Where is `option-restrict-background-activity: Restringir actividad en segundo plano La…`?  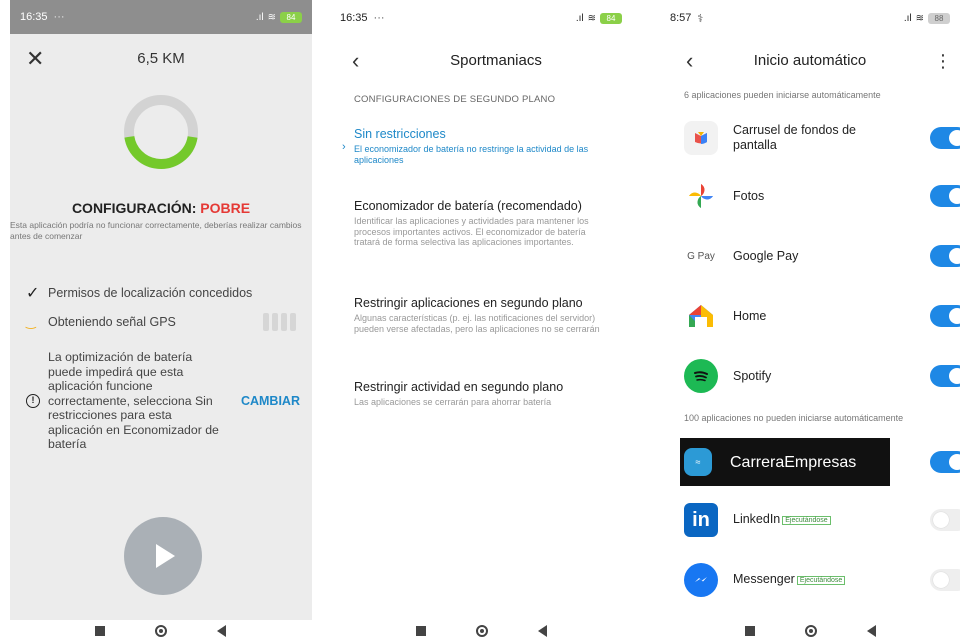
option-restrict-background-activity: Restringir actividad en segundo plano La… is located at coordinates (483, 394).